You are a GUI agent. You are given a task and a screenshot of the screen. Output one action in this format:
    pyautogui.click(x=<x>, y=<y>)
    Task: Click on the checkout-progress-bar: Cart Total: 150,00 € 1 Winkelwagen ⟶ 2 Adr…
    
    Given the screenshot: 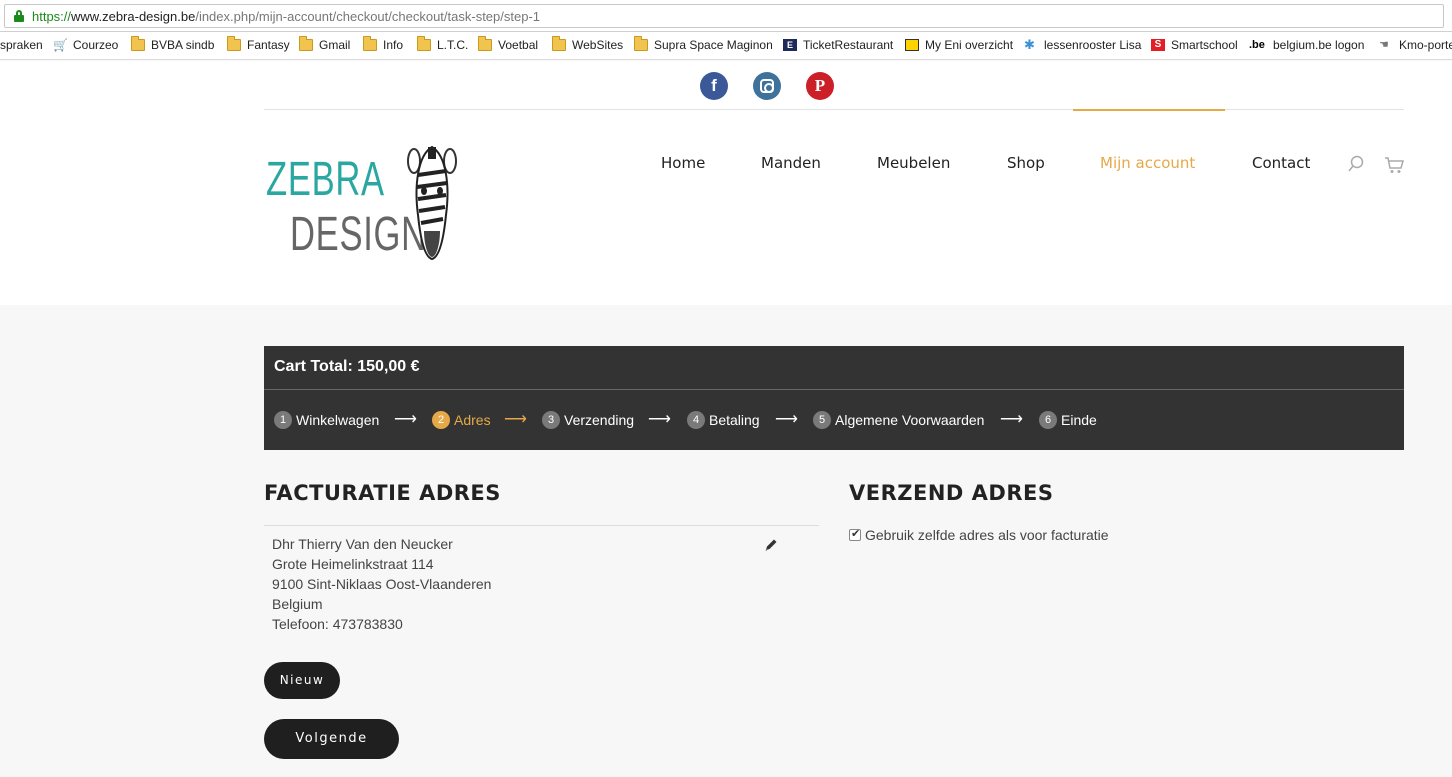 What is the action you would take?
    pyautogui.click(x=834, y=398)
    